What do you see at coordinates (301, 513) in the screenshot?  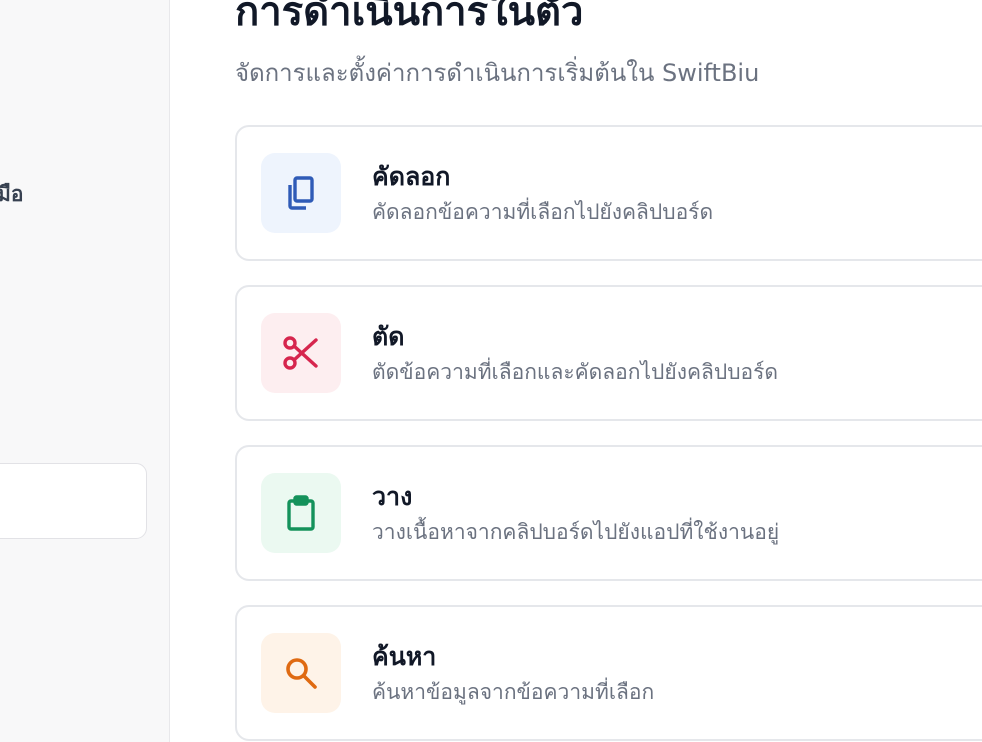 I see `clipboard-icon` at bounding box center [301, 513].